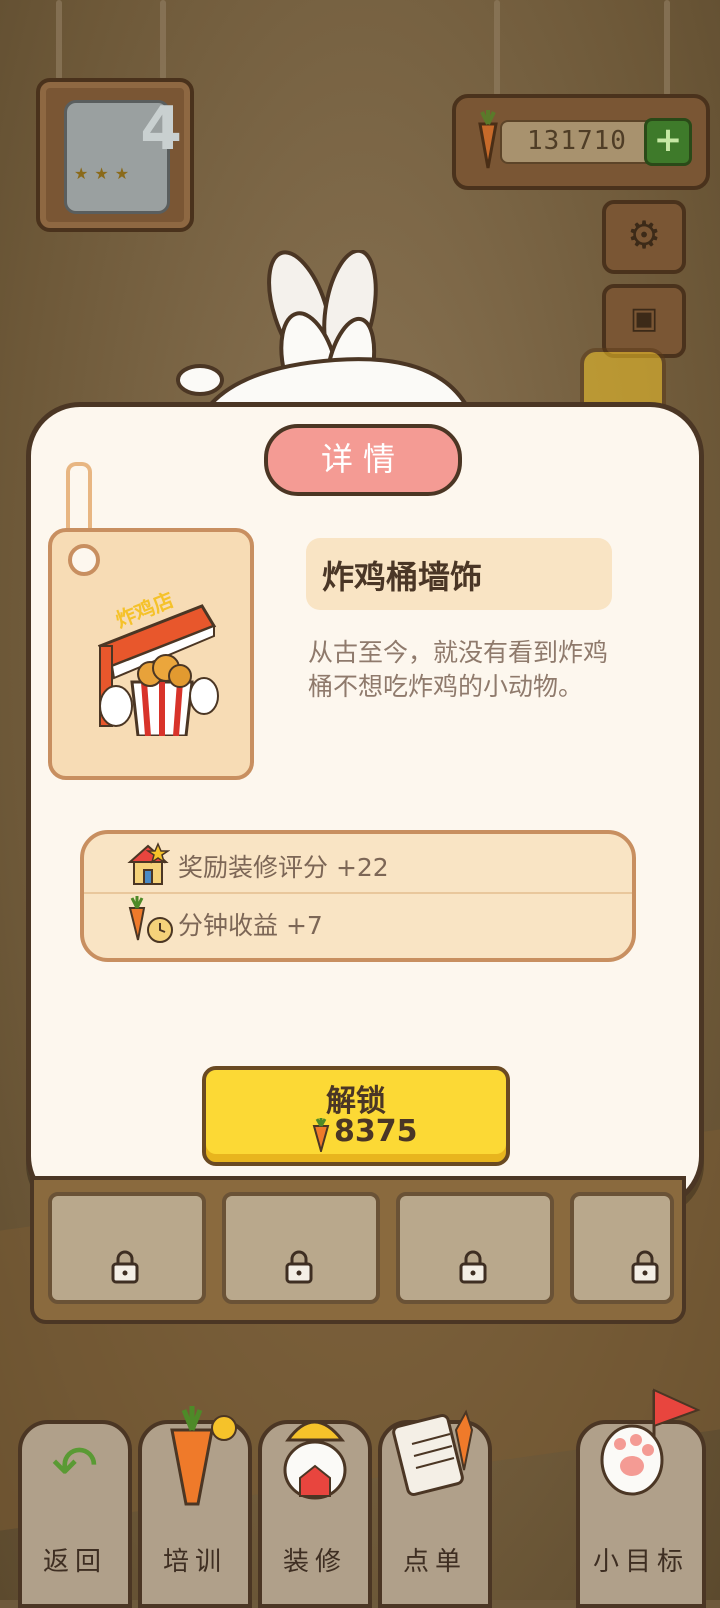  I want to click on carrot-trainer-icon, so click(203, 1456).